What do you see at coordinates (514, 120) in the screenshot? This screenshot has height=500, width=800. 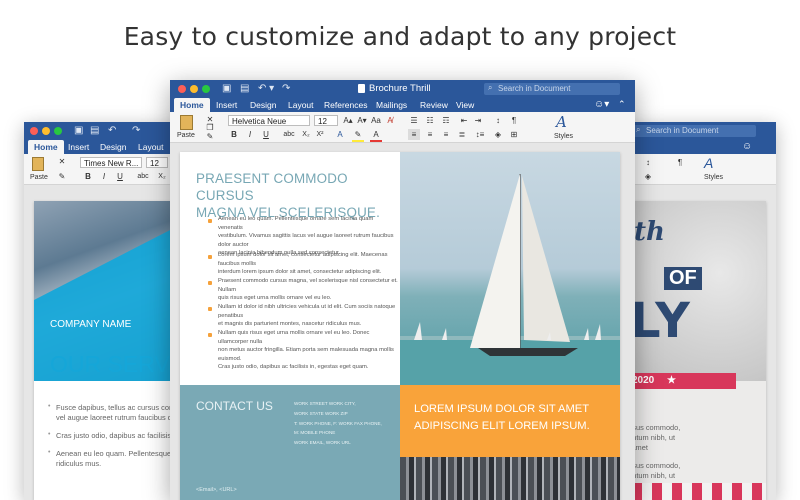 I see `show-marks-button: ¶` at bounding box center [514, 120].